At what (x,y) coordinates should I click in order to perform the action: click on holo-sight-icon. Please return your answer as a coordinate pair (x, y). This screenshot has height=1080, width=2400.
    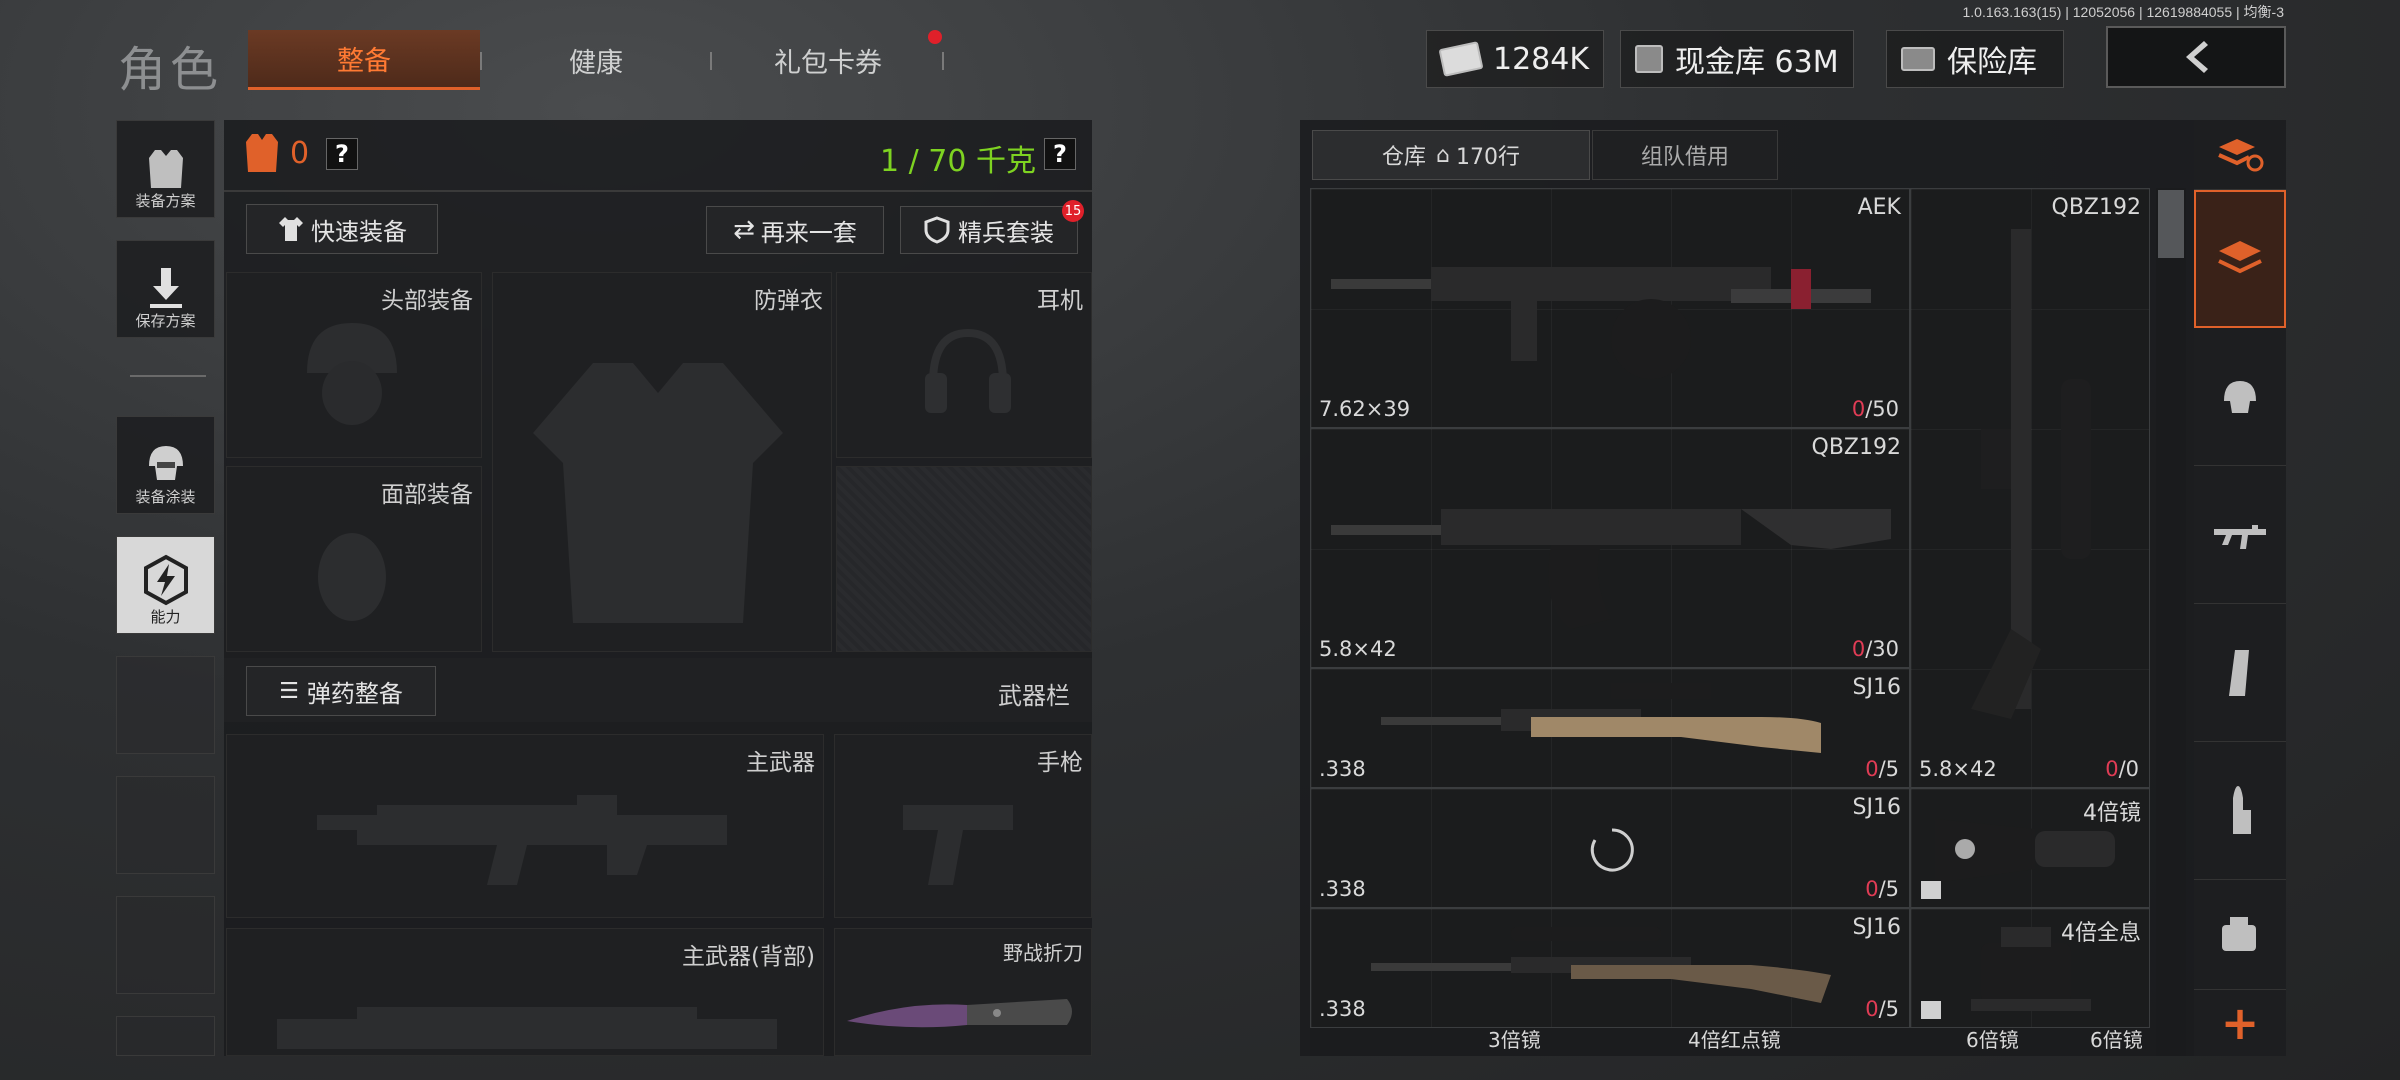
    Looking at the image, I should click on (2031, 969).